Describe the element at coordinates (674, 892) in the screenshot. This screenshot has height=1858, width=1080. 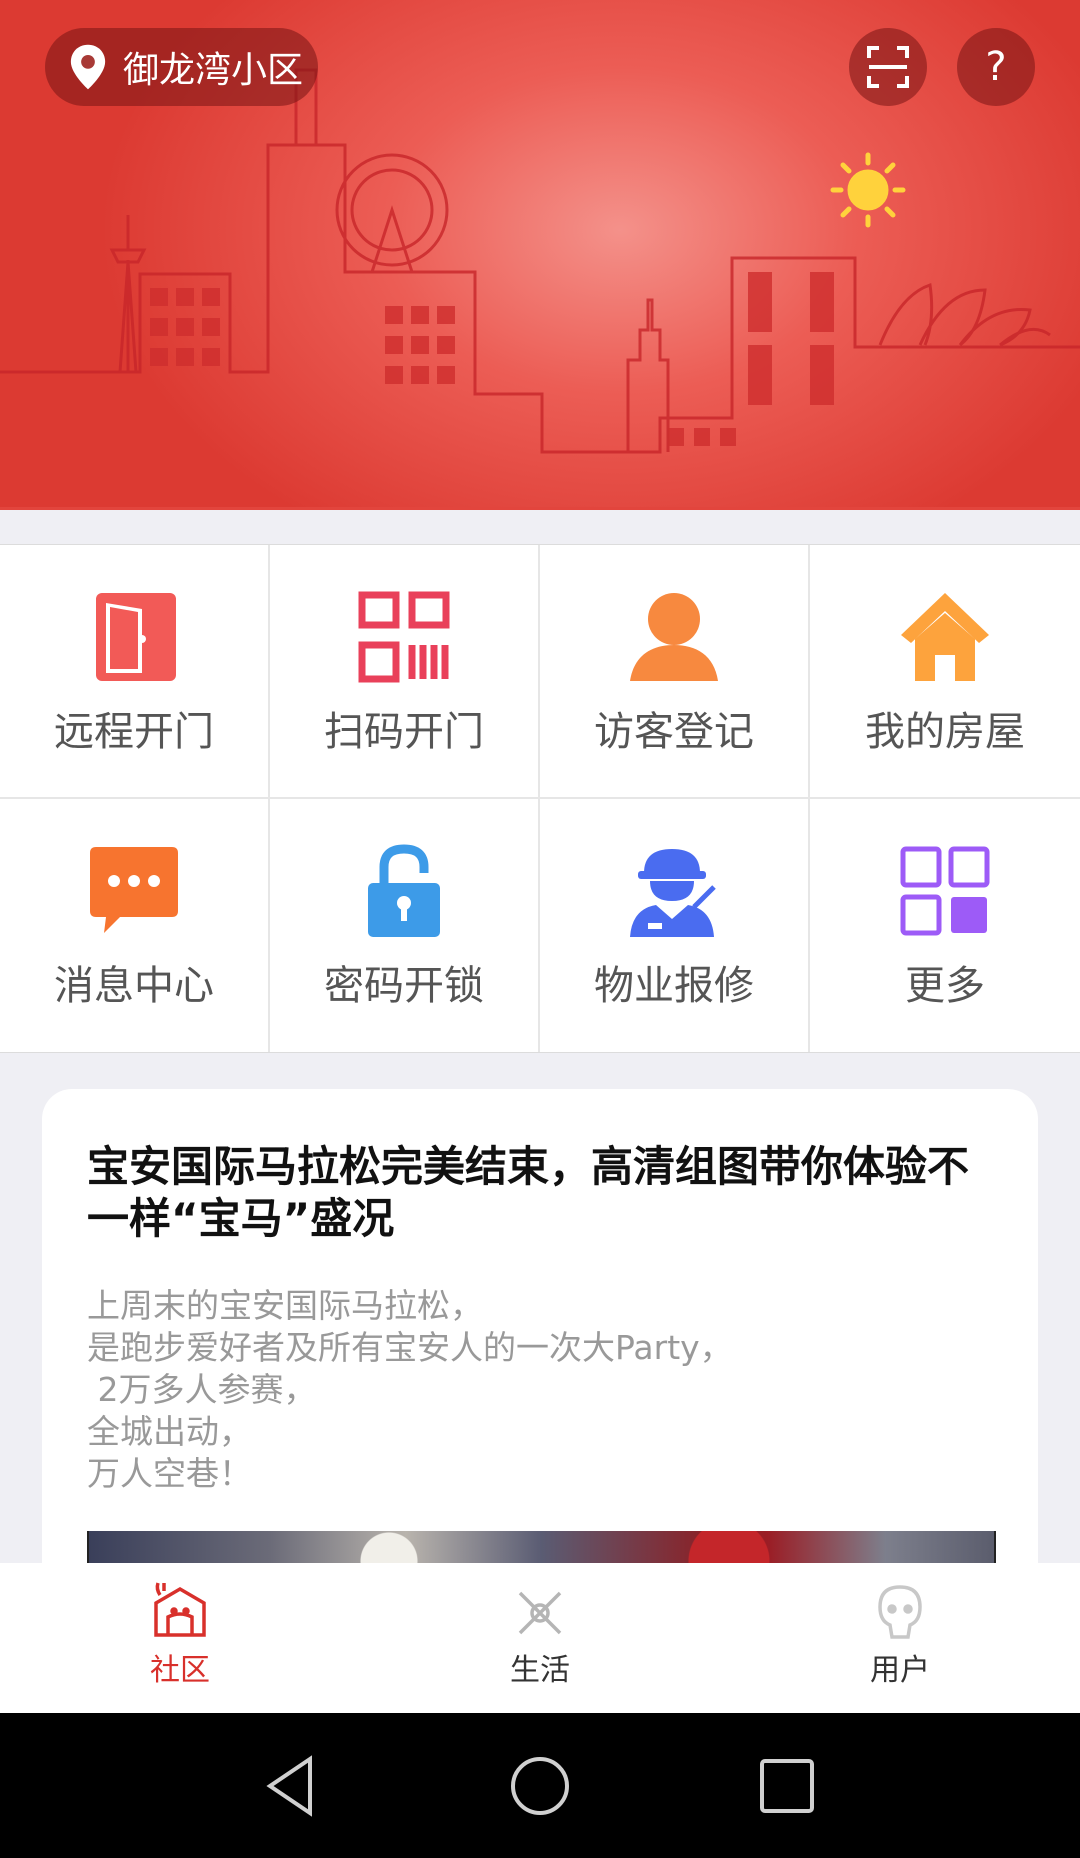
I see `repair-worker-icon` at that location.